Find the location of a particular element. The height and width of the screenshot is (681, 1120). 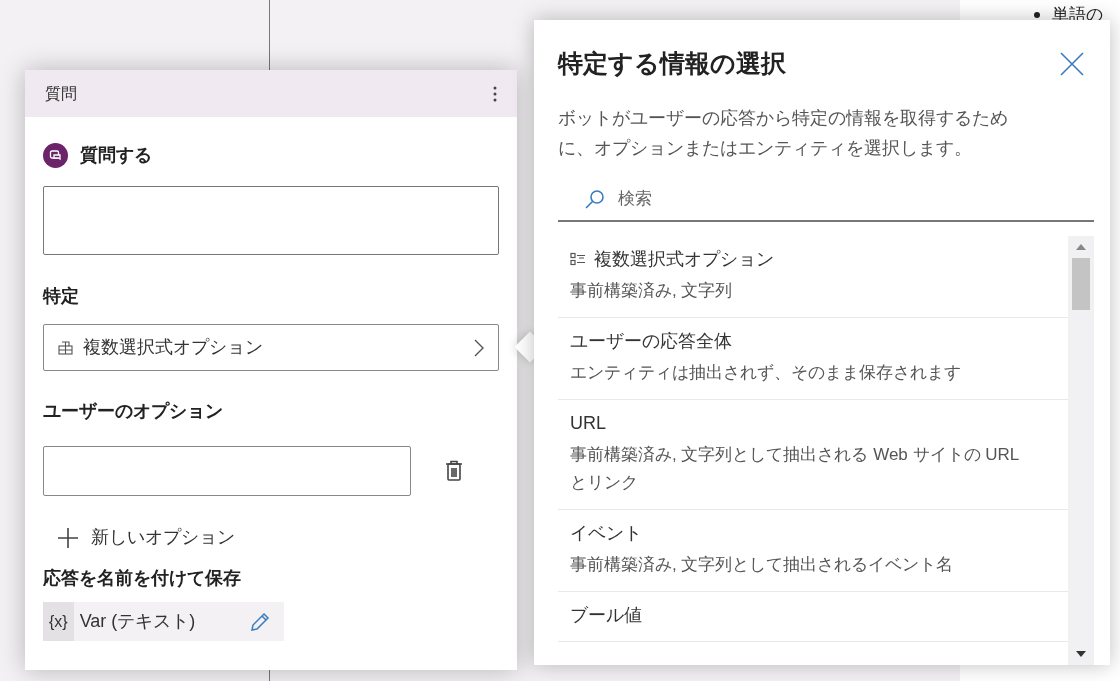

grid-icon is located at coordinates (65, 347).